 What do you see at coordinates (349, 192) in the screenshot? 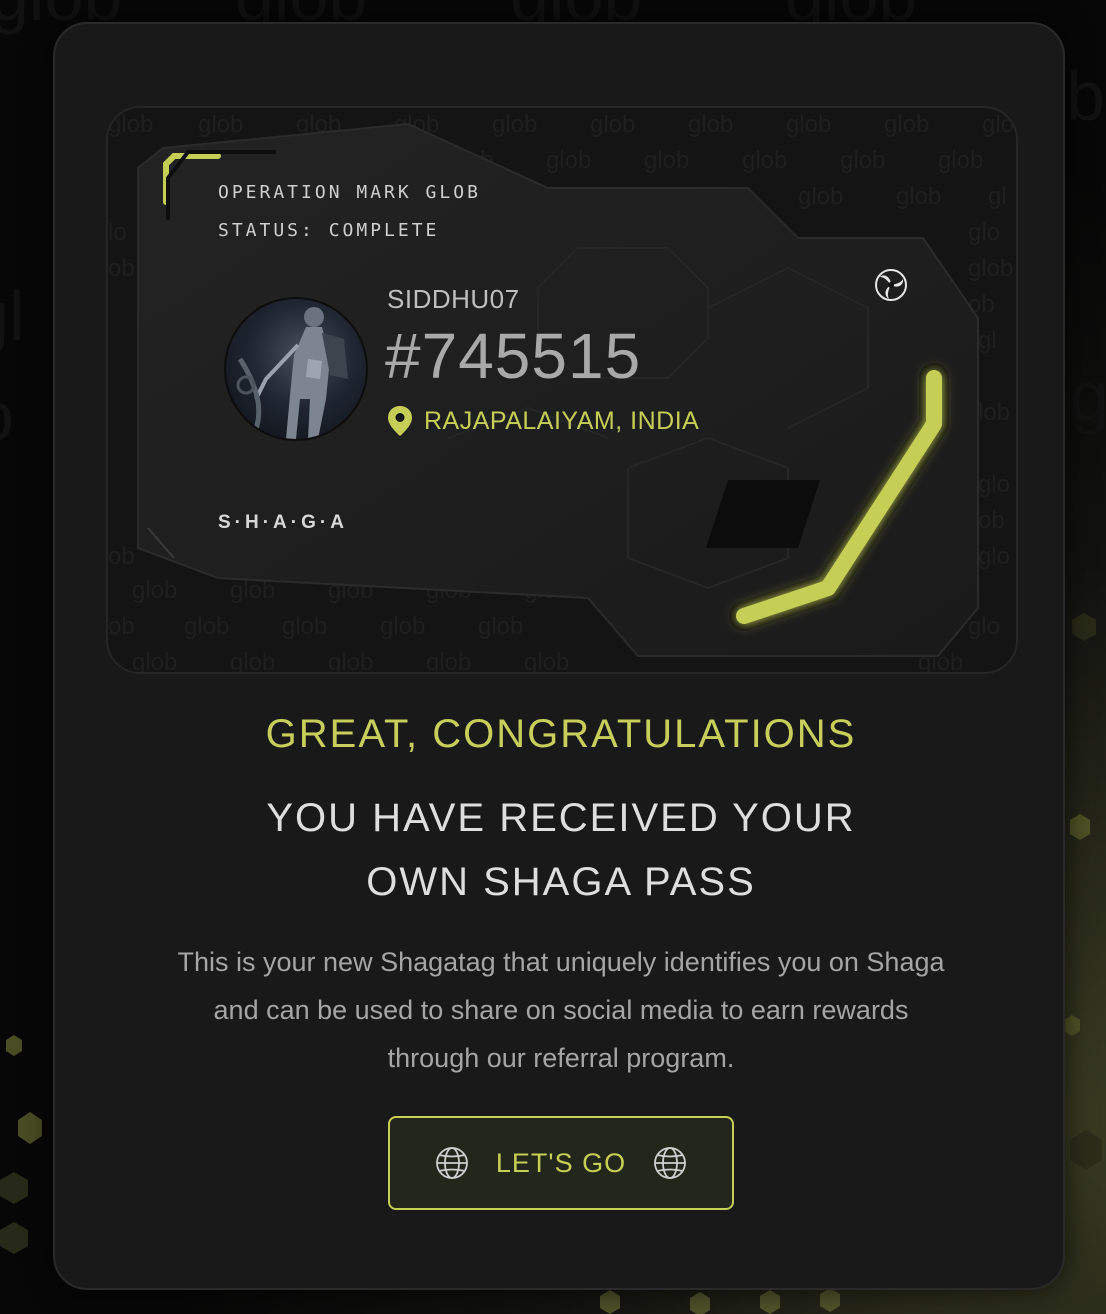
I see `operation-title: OPERATION MARK GLOB` at bounding box center [349, 192].